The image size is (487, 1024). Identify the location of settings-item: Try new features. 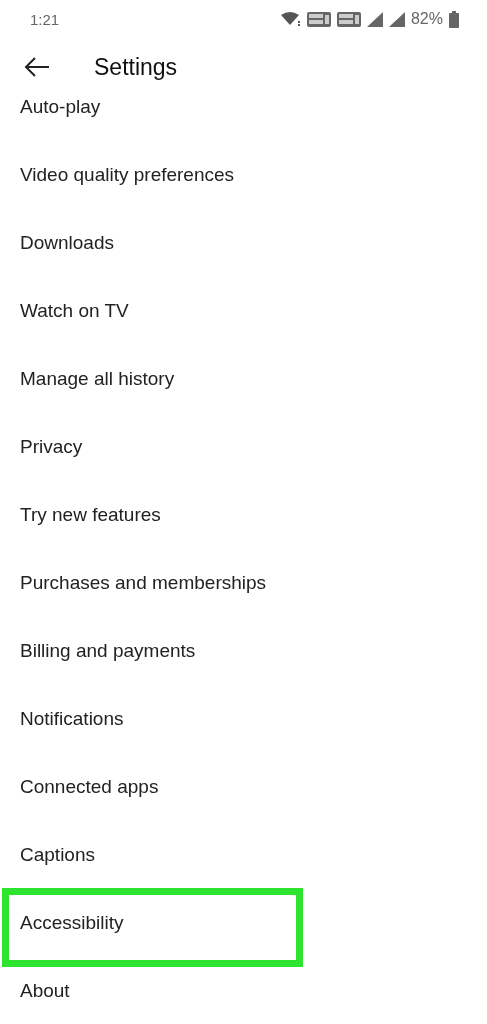
(90, 515).